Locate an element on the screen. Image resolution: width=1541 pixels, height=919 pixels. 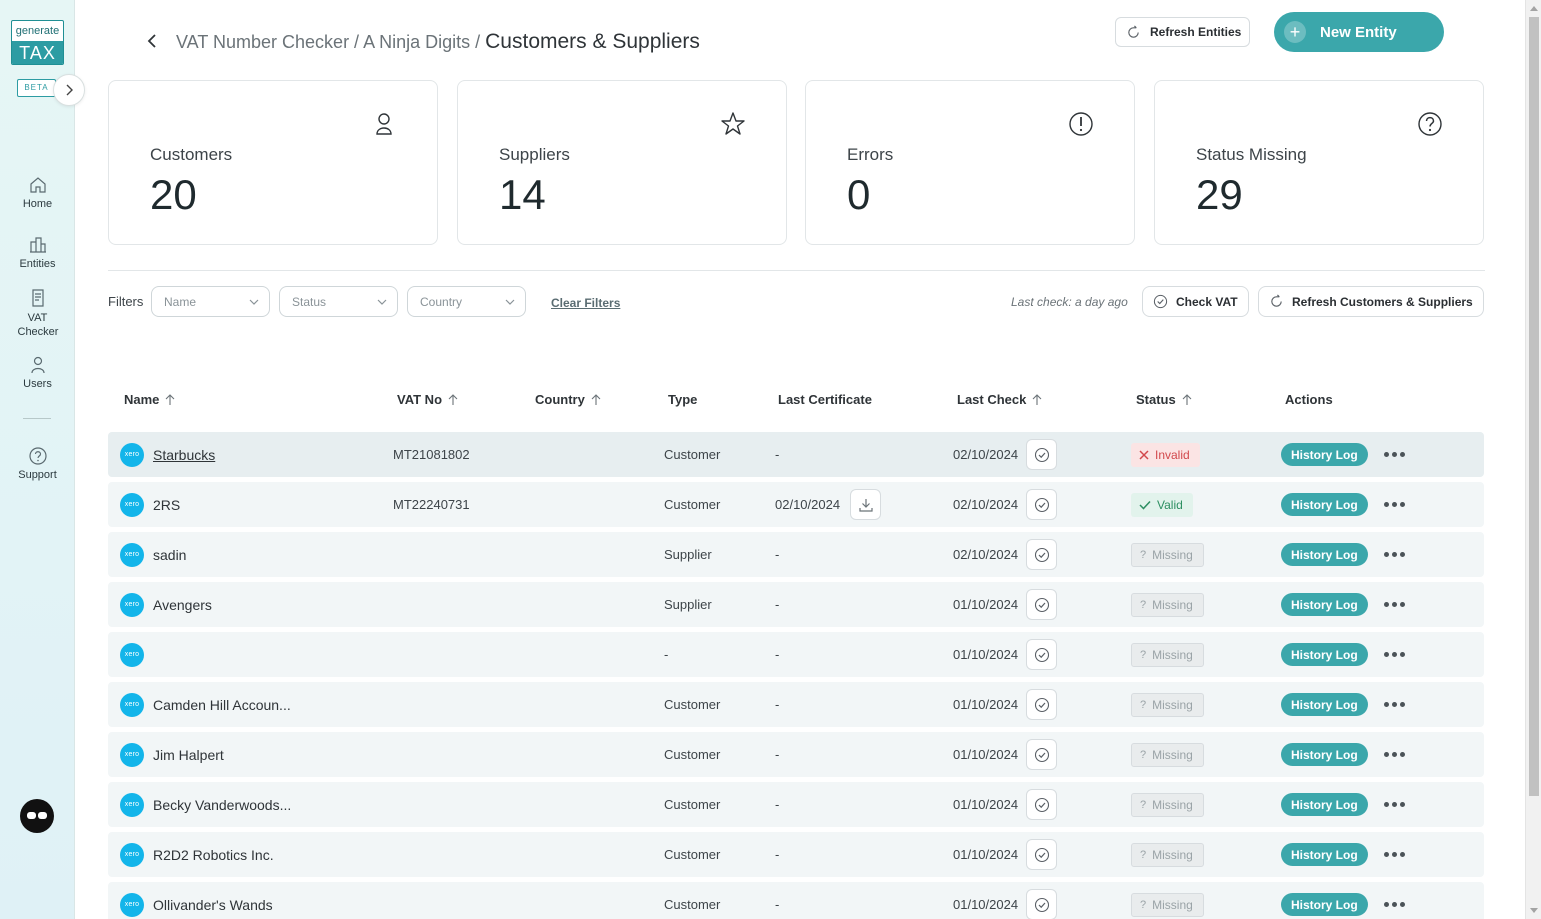
logo-top-text: generate is located at coordinates (37, 31).